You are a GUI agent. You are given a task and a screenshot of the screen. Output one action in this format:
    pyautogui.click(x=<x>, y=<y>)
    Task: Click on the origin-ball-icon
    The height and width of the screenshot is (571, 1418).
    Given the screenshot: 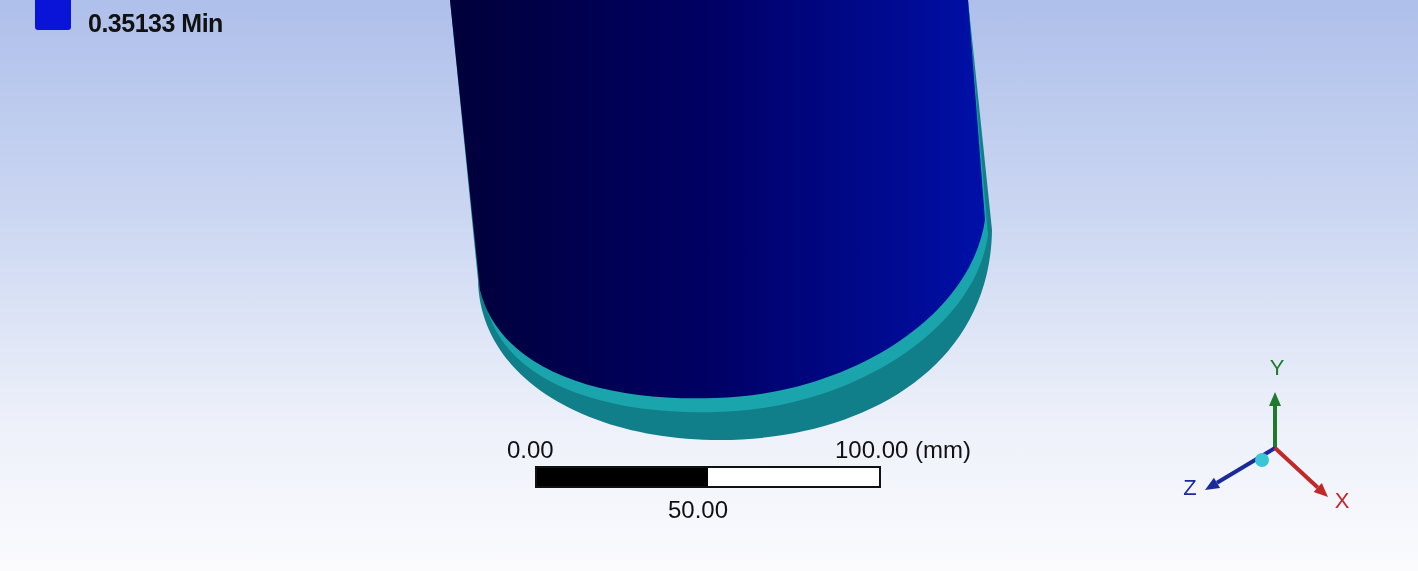 What is the action you would take?
    pyautogui.click(x=1262, y=460)
    